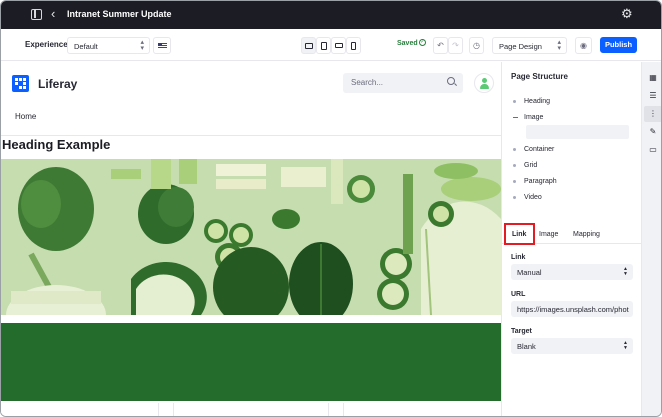  Describe the element at coordinates (652, 114) in the screenshot. I see `page-structure-icon: ⋮` at that location.